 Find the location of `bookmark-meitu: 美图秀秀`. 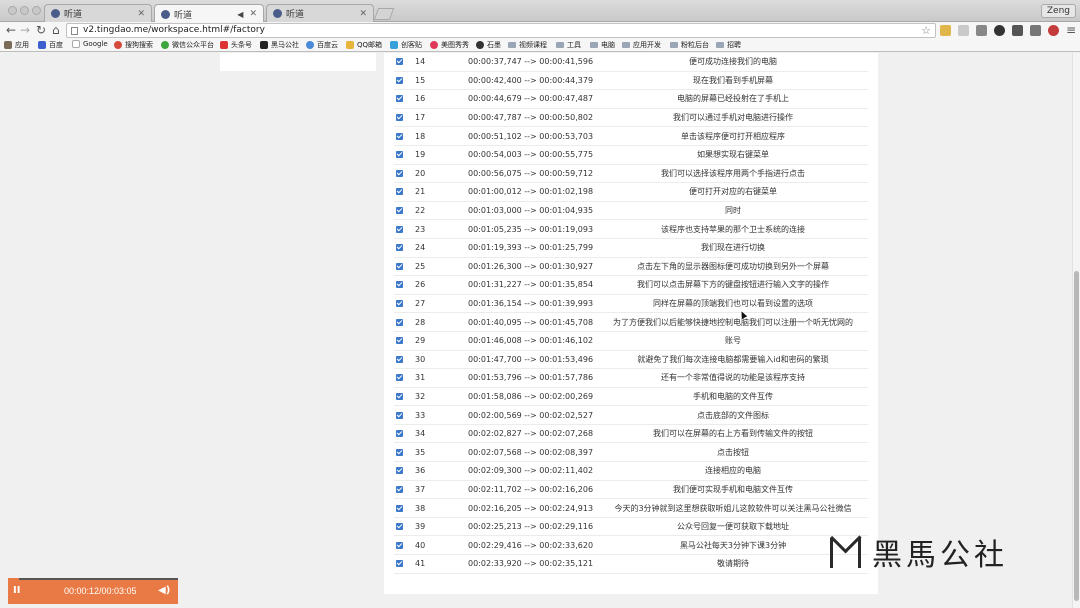

bookmark-meitu: 美图秀秀 is located at coordinates (449, 45).